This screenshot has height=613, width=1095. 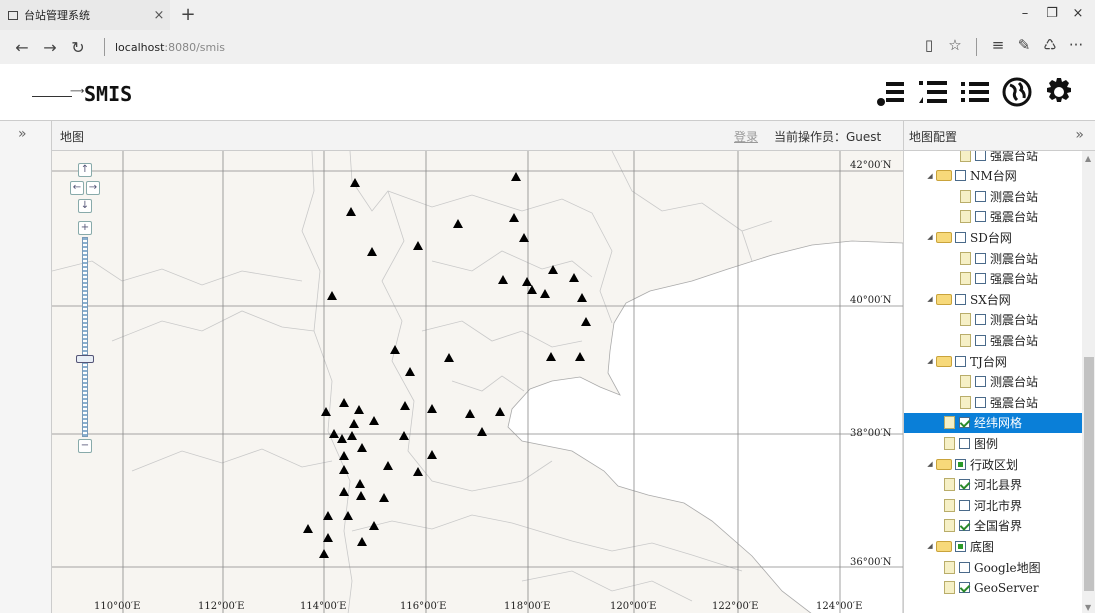 I want to click on zoom-in-button: +, so click(x=85, y=228).